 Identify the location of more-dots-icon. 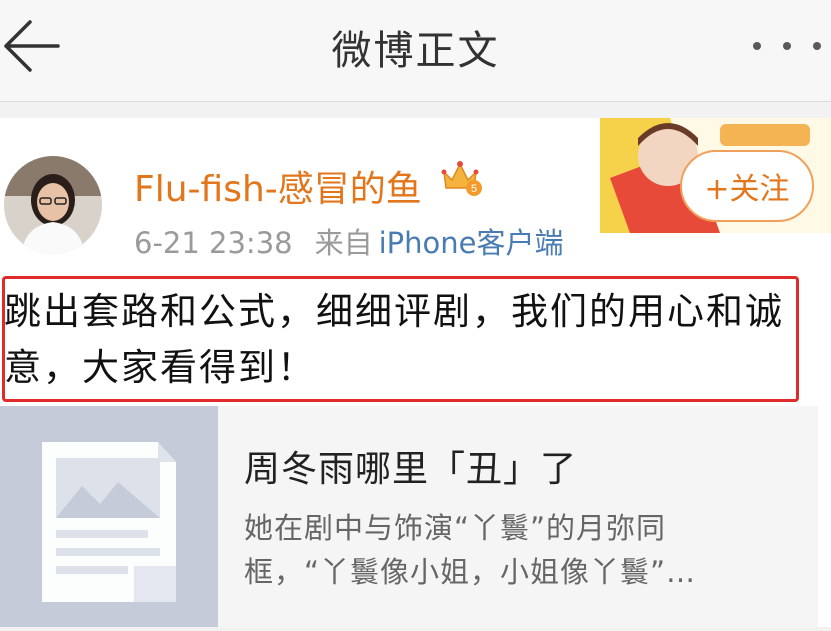
(757, 46).